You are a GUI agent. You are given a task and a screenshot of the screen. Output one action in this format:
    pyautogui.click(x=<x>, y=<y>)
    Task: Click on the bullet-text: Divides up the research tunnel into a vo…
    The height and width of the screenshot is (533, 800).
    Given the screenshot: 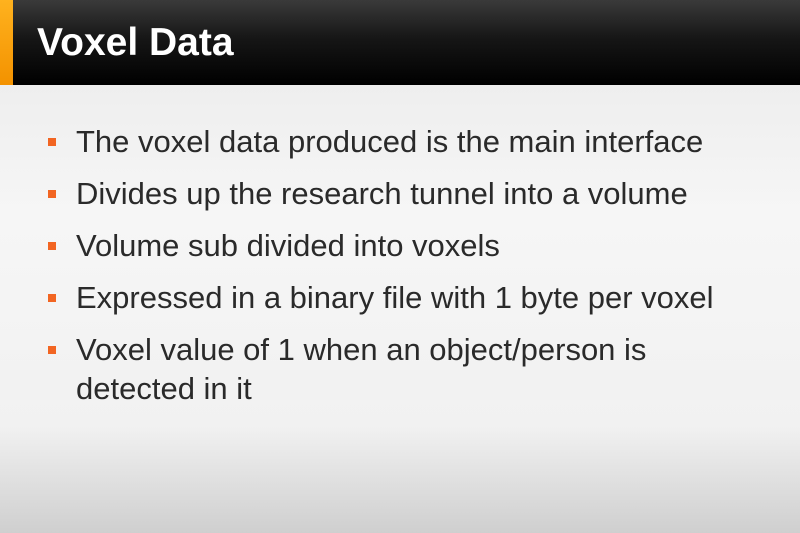 What is the action you would take?
    pyautogui.click(x=382, y=193)
    